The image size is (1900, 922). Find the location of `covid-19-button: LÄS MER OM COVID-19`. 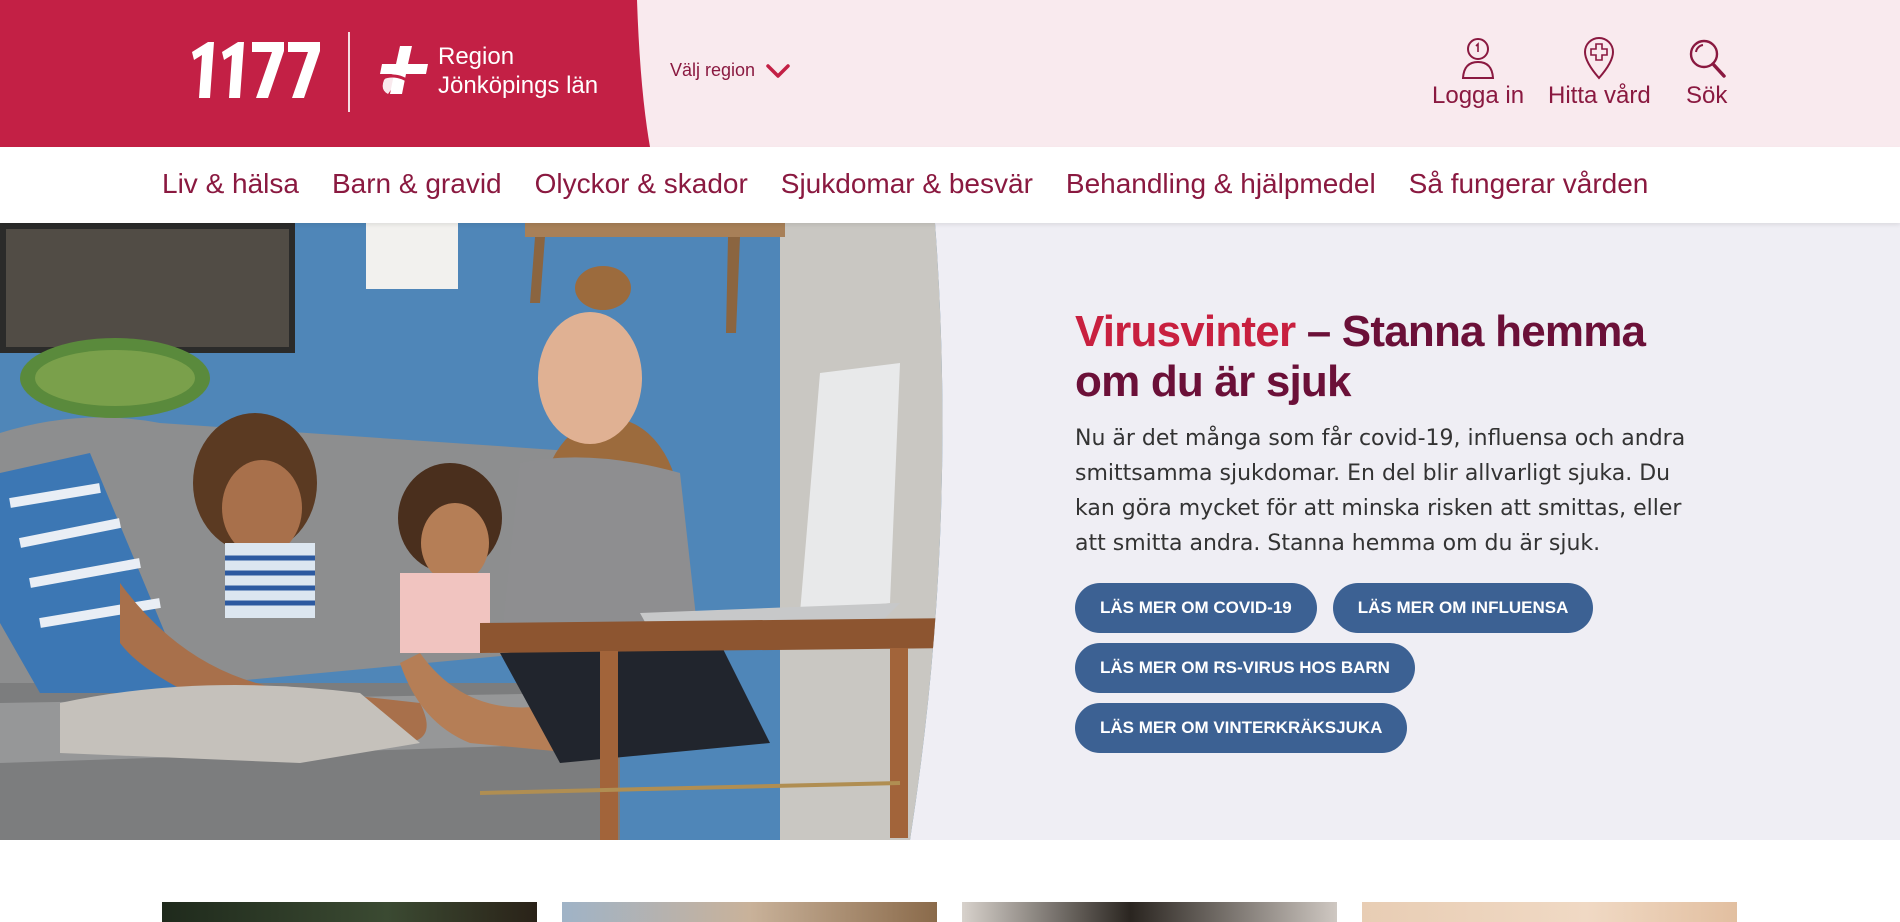

covid-19-button: LÄS MER OM COVID-19 is located at coordinates (1196, 608).